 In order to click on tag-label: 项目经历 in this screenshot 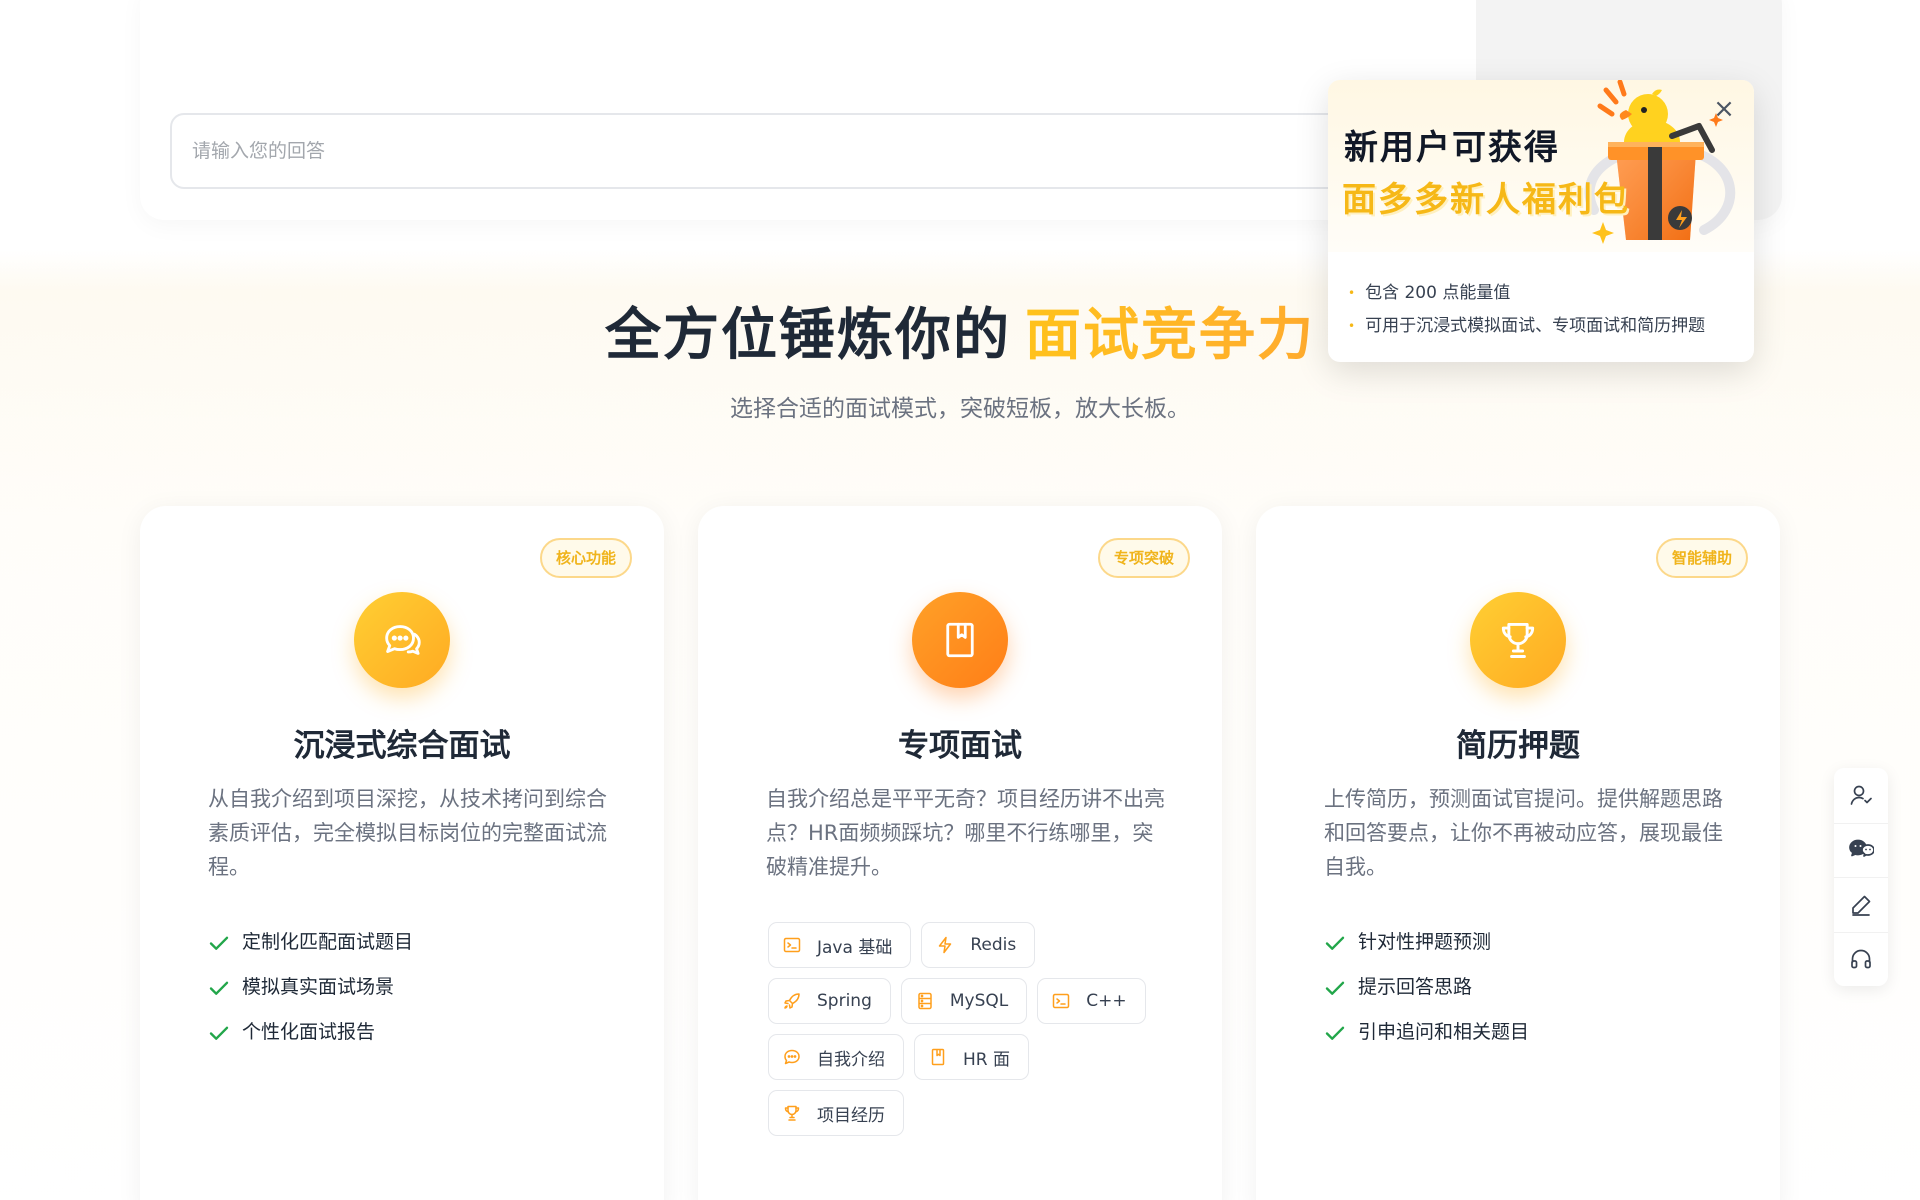, I will do `click(851, 1115)`.